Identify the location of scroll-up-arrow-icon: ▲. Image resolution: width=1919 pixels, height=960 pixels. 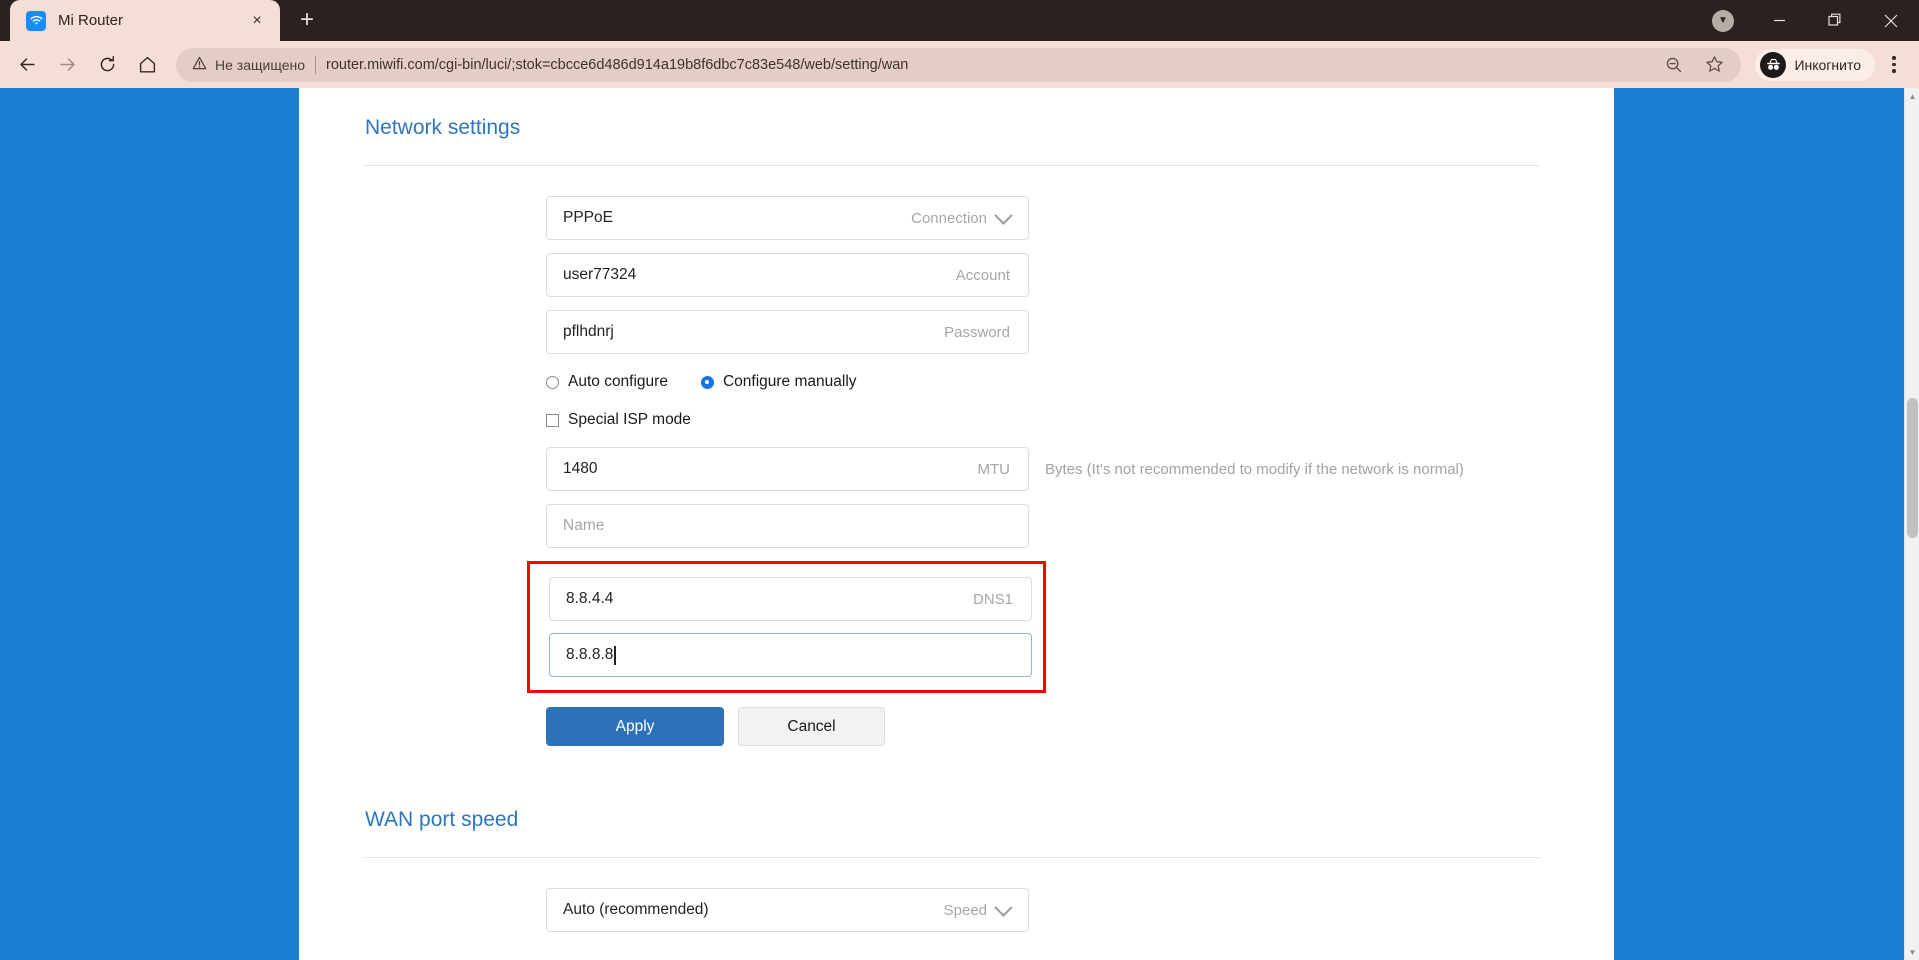
(1912, 96).